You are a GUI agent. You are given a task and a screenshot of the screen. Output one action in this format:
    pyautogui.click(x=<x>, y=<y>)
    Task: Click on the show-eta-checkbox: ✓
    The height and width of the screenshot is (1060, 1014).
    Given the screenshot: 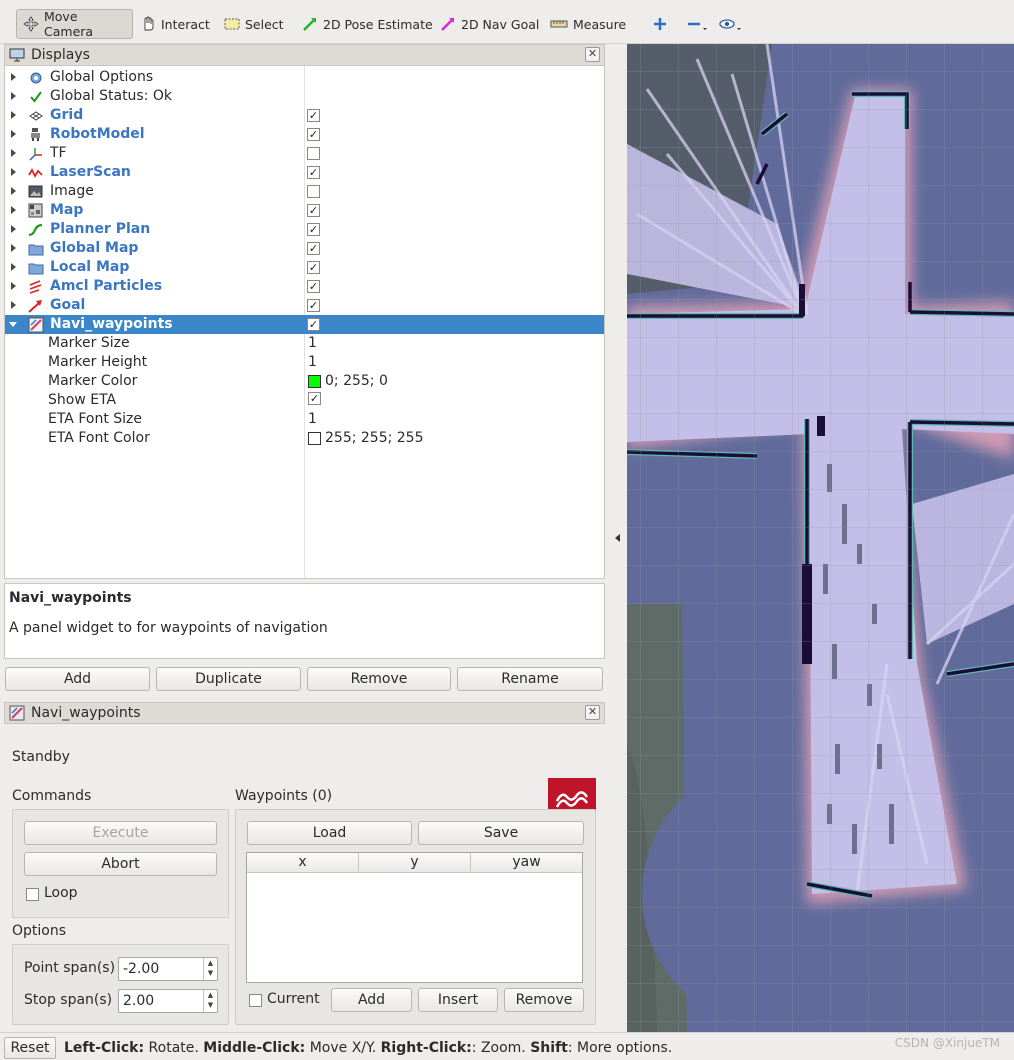 What is the action you would take?
    pyautogui.click(x=314, y=398)
    